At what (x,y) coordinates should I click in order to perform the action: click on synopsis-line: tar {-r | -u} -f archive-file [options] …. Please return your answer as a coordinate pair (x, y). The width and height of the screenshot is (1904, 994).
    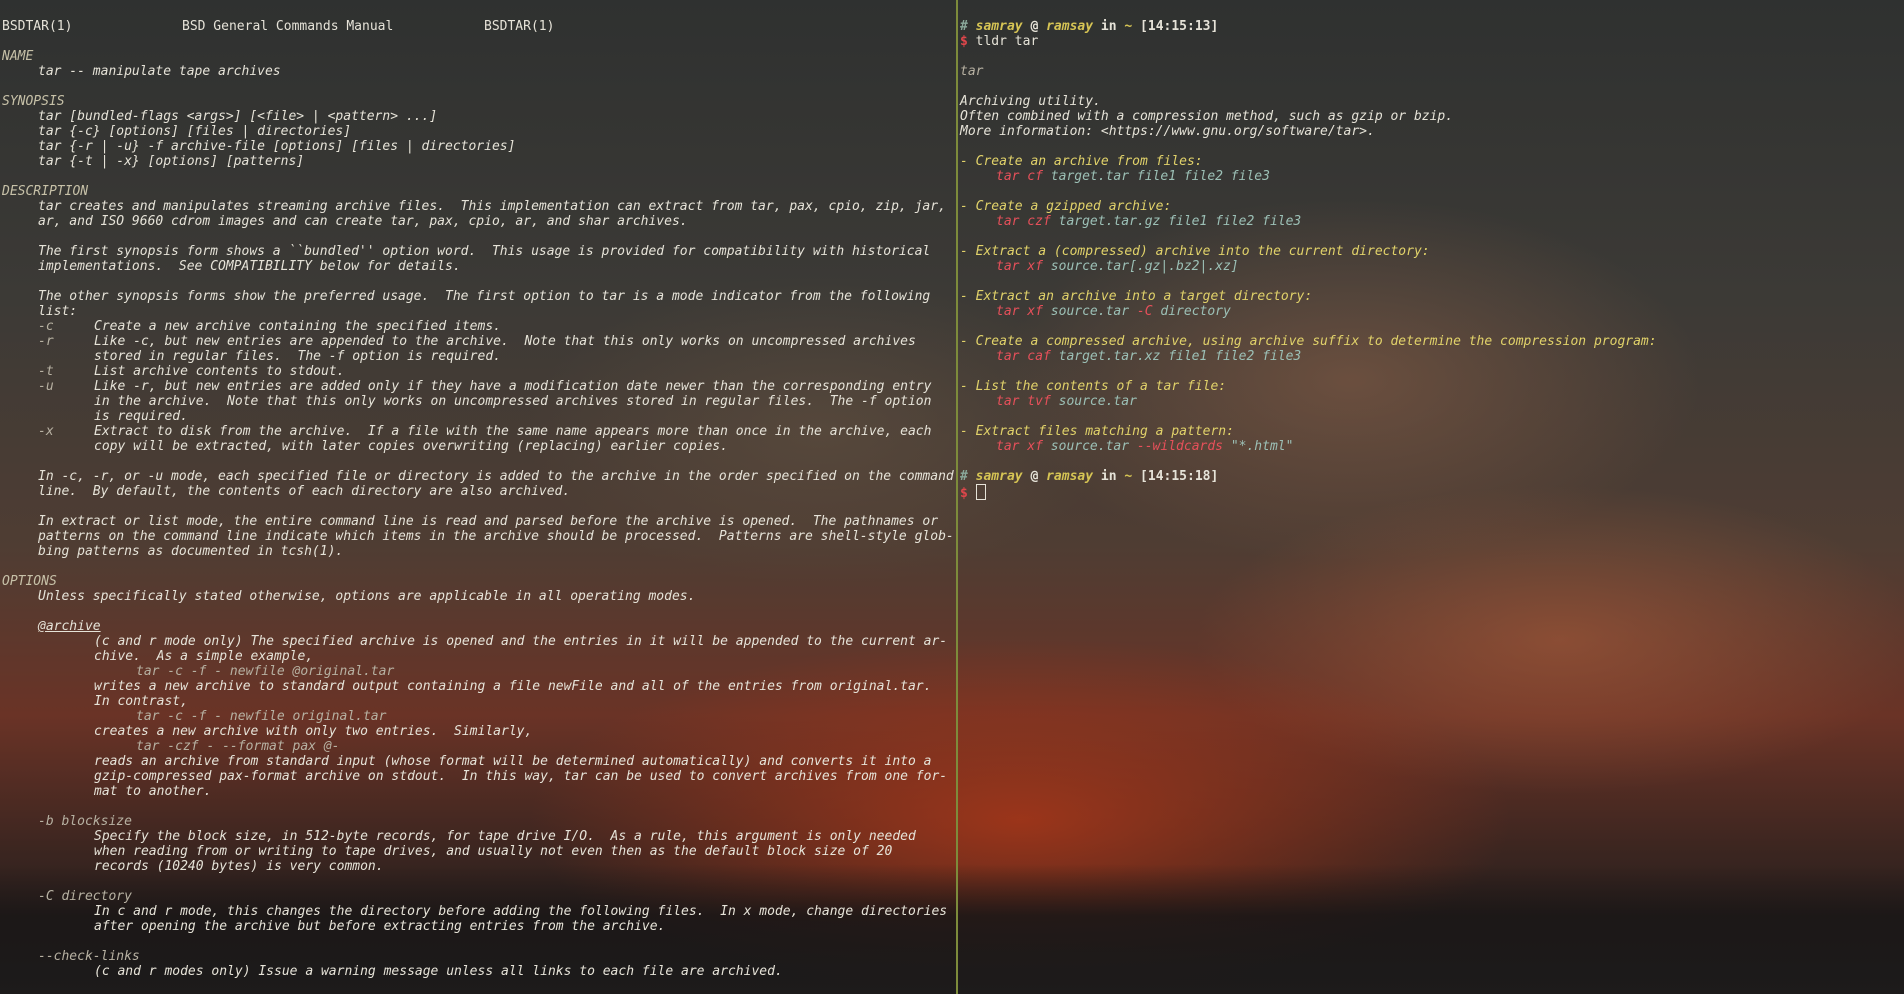
    Looking at the image, I should click on (277, 146).